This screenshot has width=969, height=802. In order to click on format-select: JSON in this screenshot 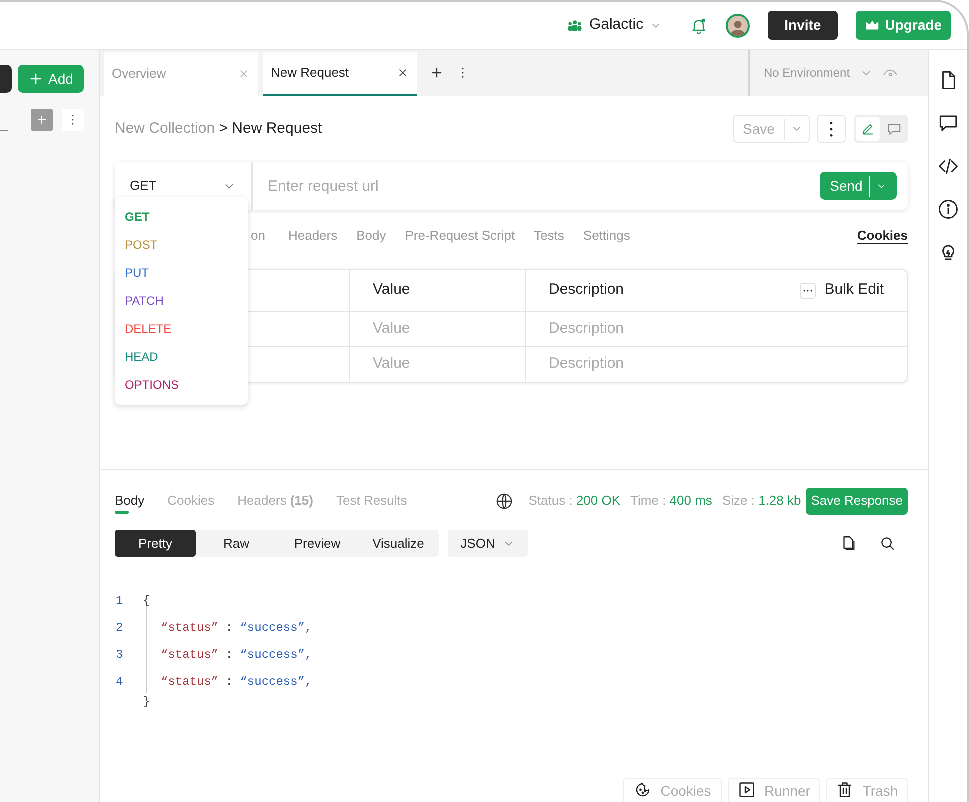, I will do `click(488, 543)`.